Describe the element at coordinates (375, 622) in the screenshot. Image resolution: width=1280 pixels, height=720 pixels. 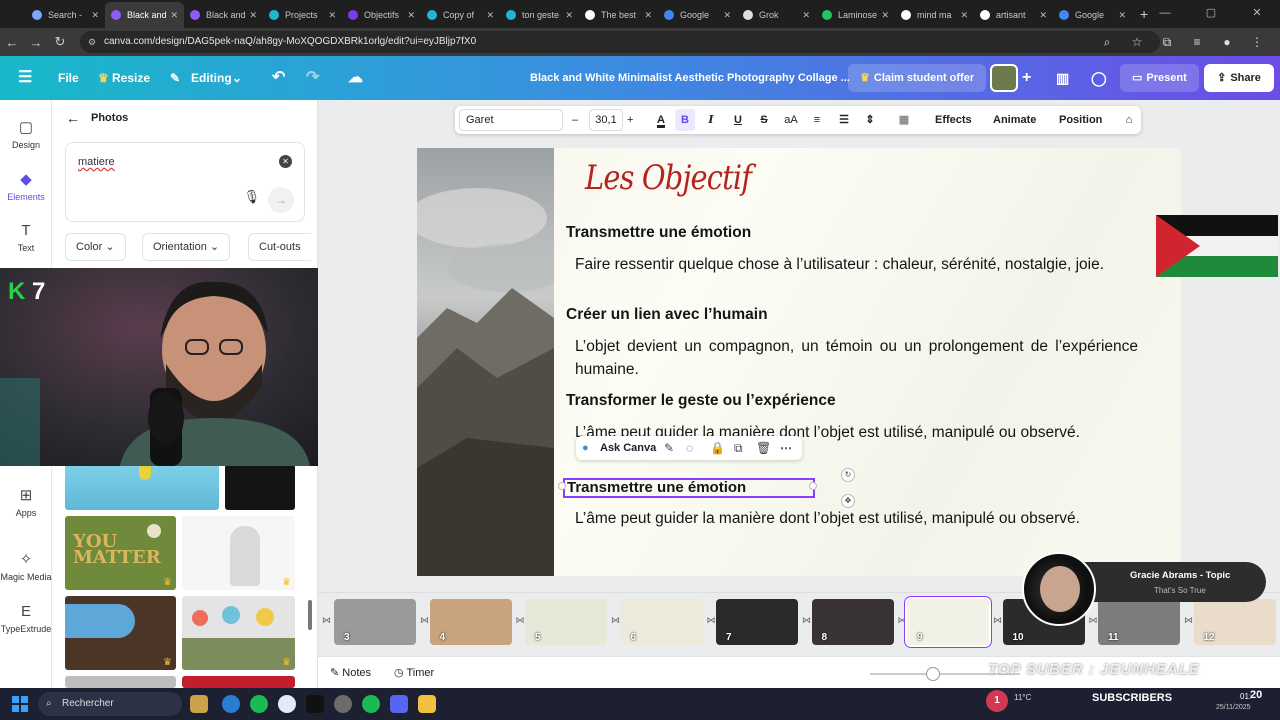
I see `page-thumbnail: 3` at that location.